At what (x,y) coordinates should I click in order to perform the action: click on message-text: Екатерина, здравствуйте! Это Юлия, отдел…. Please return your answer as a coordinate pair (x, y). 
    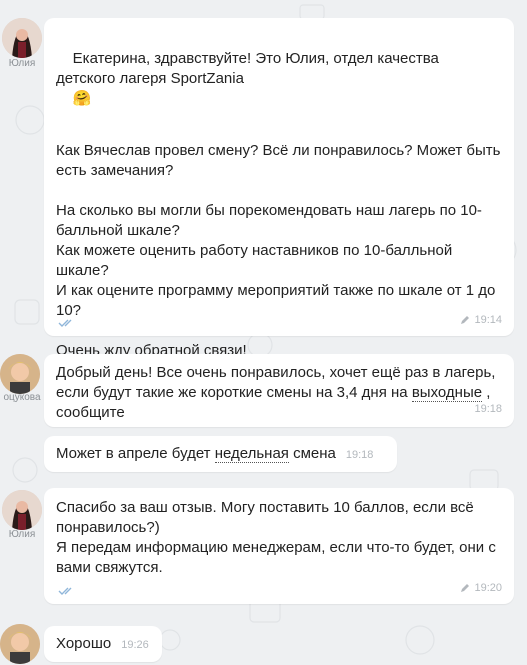
    Looking at the image, I should click on (250, 68).